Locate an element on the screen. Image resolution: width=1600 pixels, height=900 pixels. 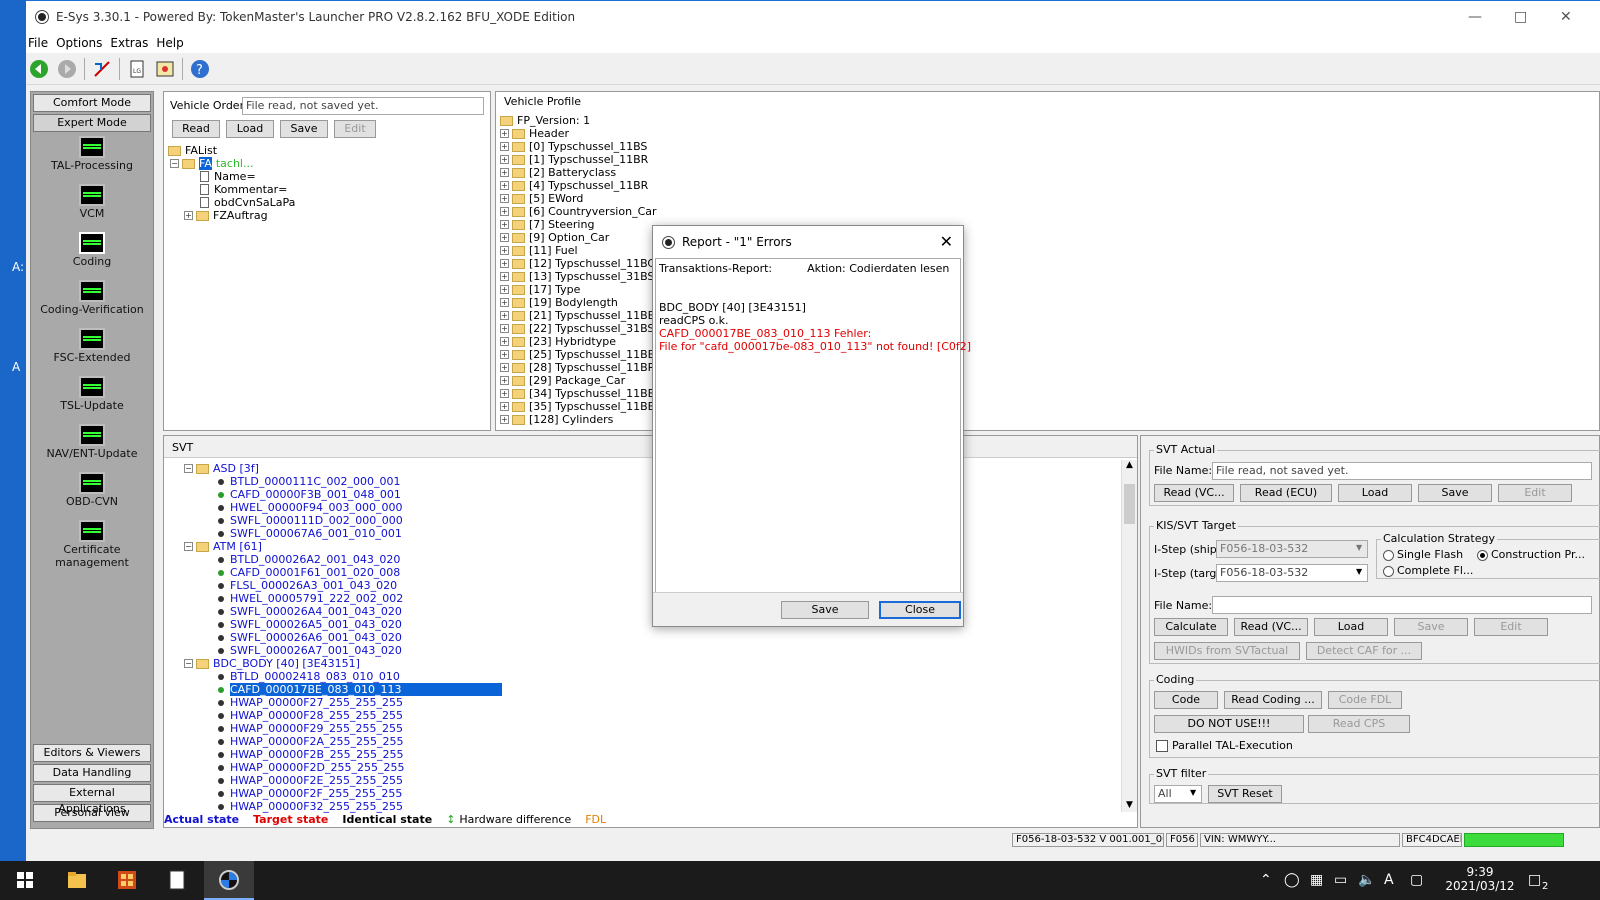
tree-node-profile-item: + [28] Typschussel_11BR is located at coordinates (578, 367).